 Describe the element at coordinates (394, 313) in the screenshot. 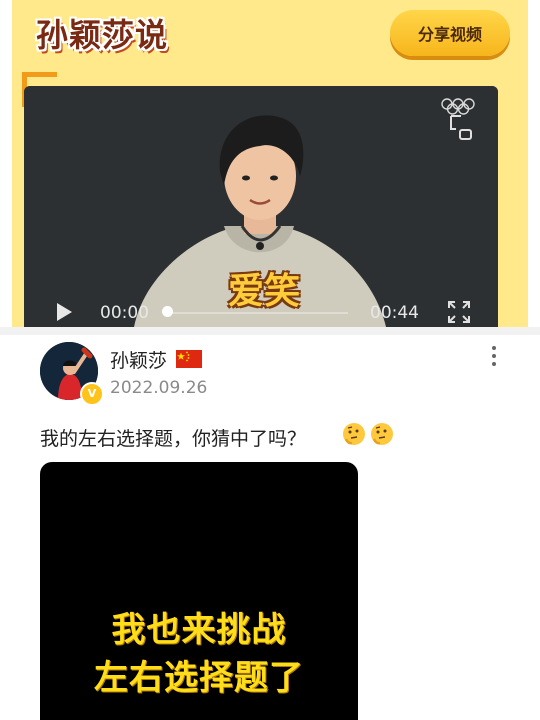

I see `total-time: 00:44` at that location.